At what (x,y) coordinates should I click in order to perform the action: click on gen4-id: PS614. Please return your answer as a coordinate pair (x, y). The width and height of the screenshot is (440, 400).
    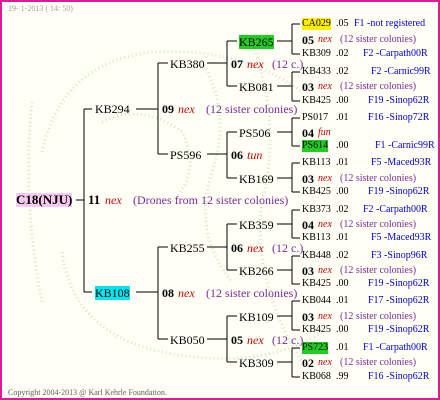
    Looking at the image, I should click on (315, 146).